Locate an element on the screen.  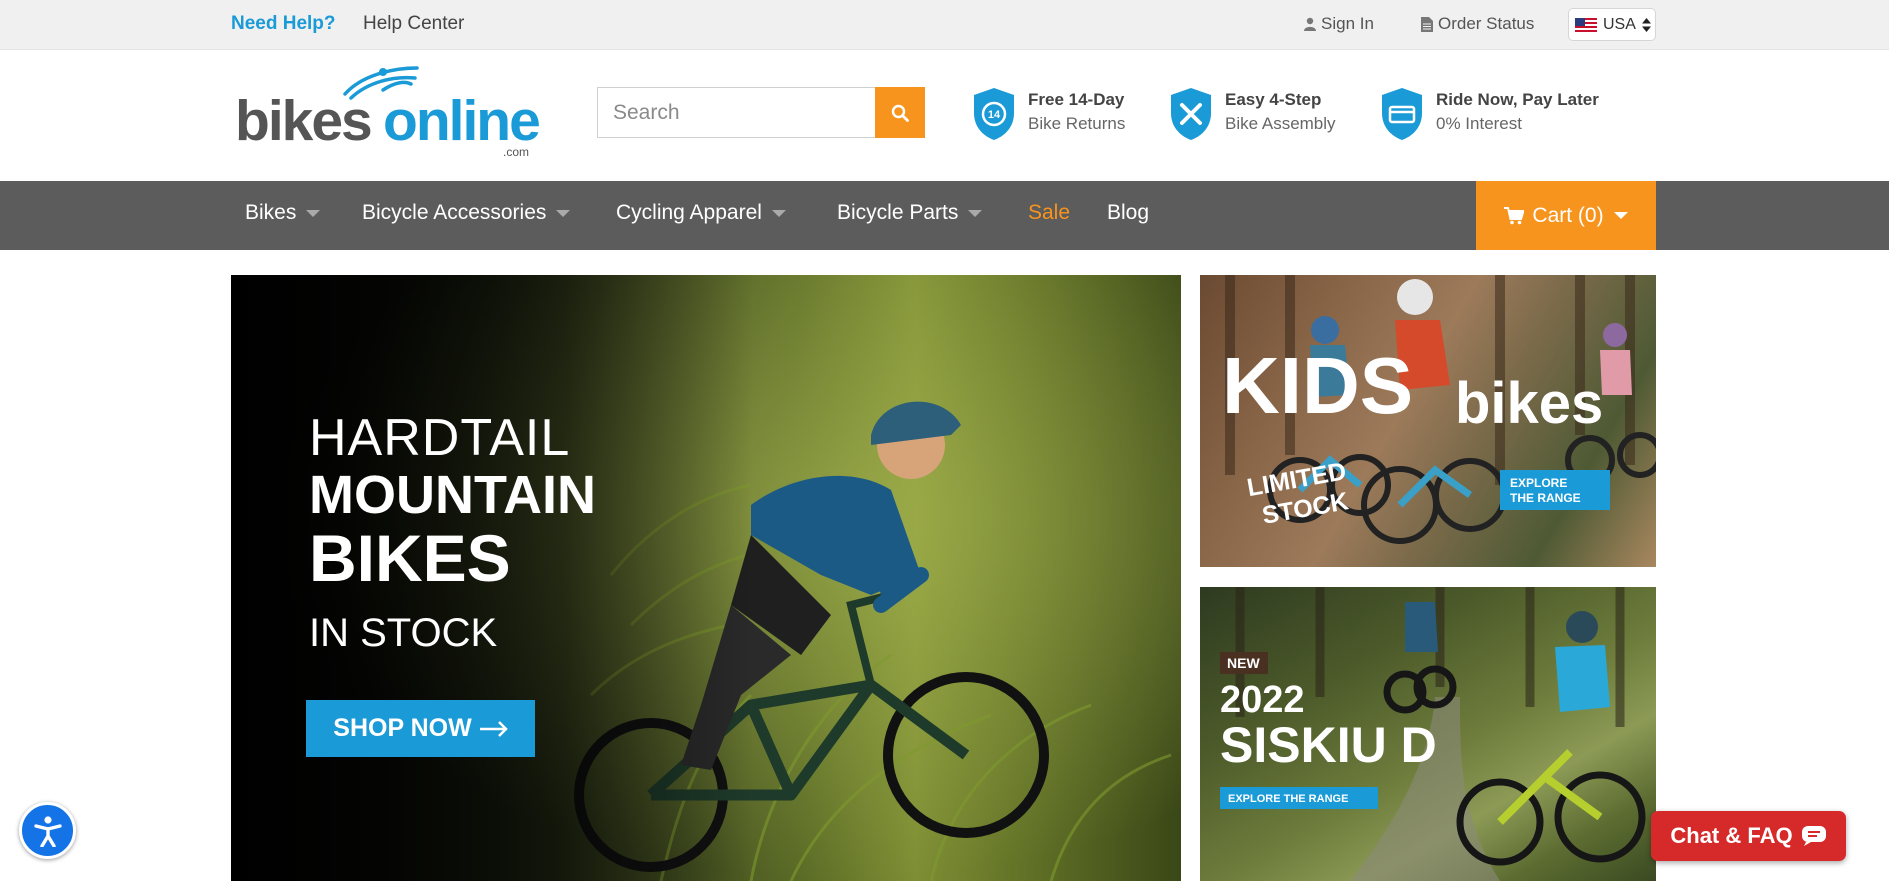
chat-faq-label: Chat & FAQ is located at coordinates (1731, 835).